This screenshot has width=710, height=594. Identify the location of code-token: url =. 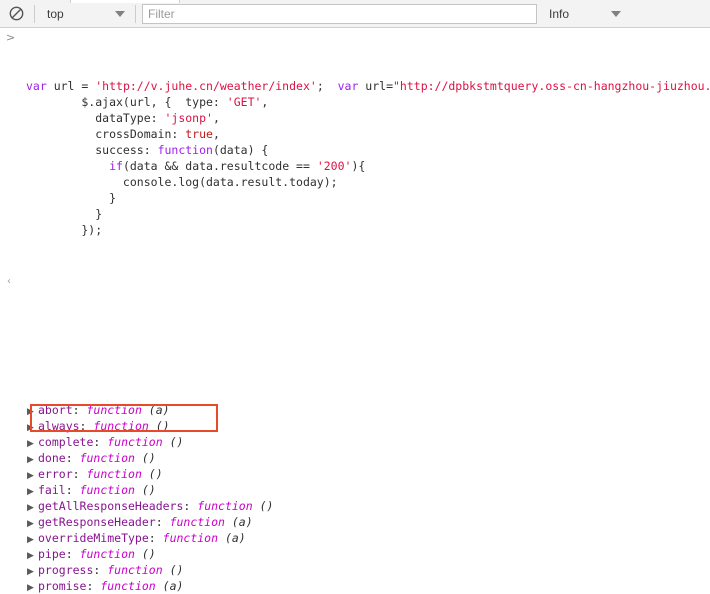
(71, 86).